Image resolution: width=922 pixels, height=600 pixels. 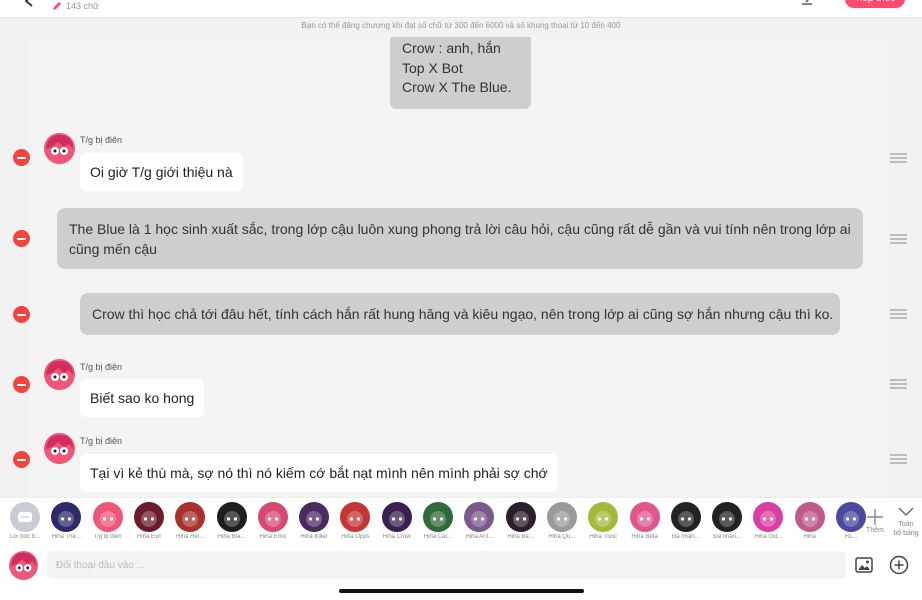 What do you see at coordinates (25, 517) in the screenshot?
I see `narrator-icon` at bounding box center [25, 517].